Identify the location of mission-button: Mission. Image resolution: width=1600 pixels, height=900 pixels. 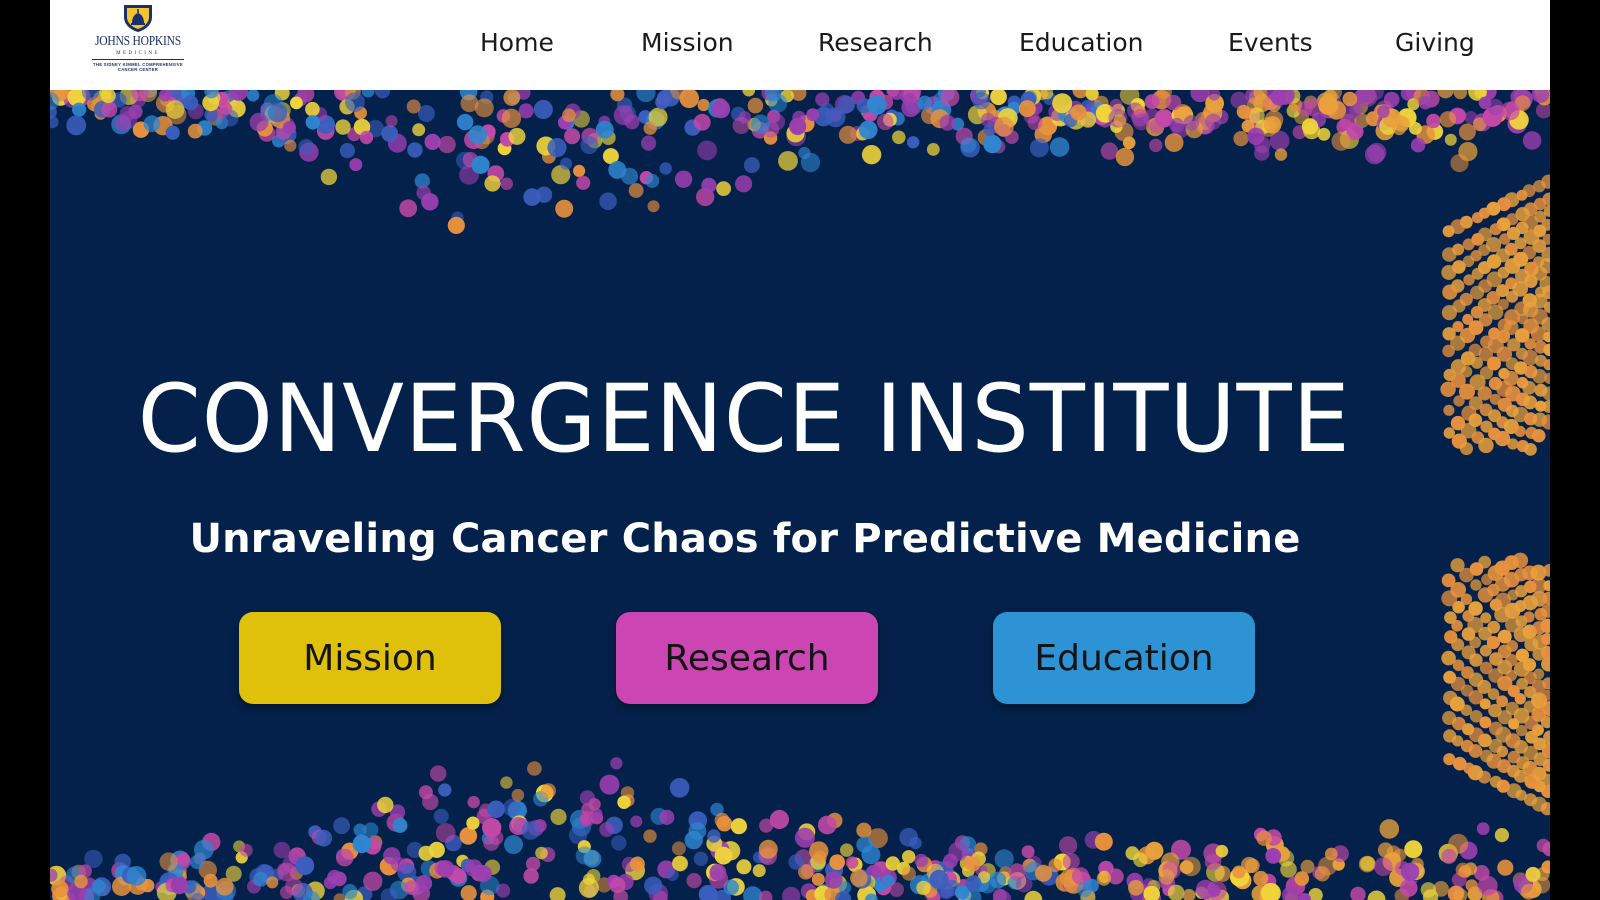
(370, 658).